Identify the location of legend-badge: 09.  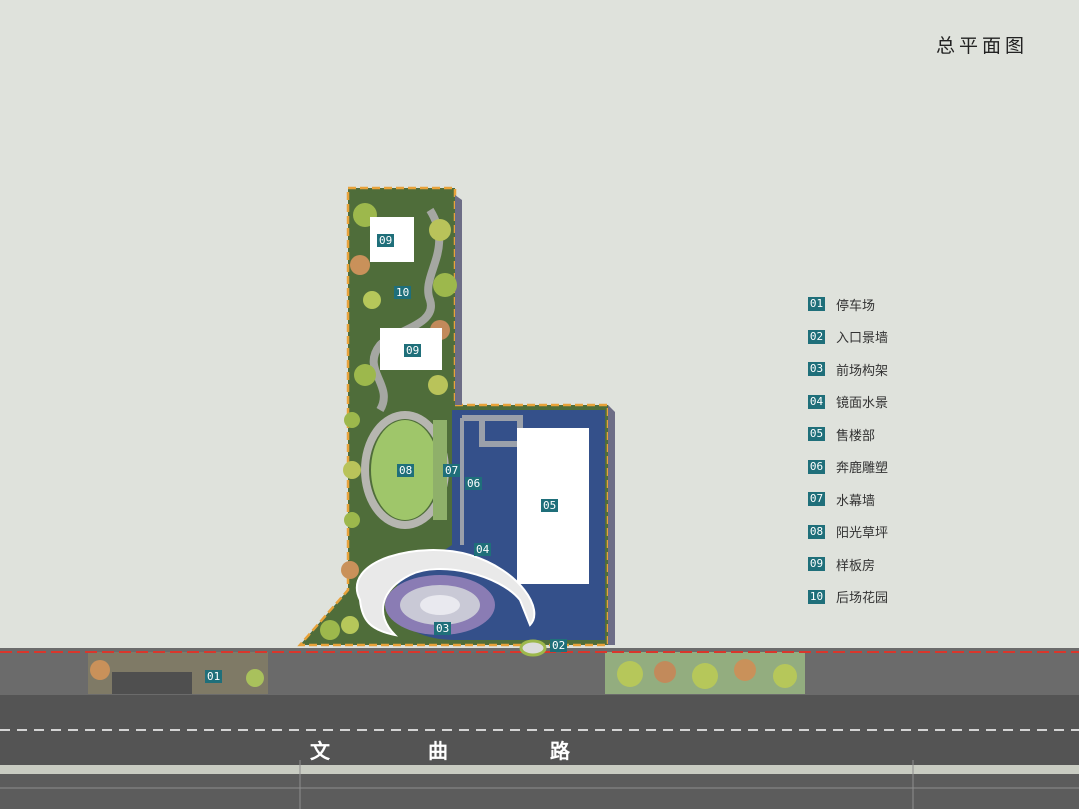
(816, 564).